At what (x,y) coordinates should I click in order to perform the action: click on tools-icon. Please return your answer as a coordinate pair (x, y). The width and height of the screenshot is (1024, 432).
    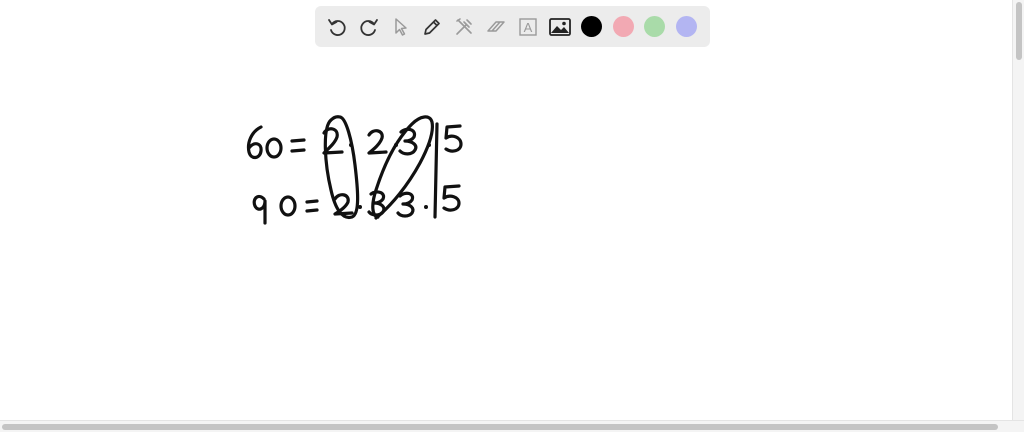
    Looking at the image, I should click on (464, 26).